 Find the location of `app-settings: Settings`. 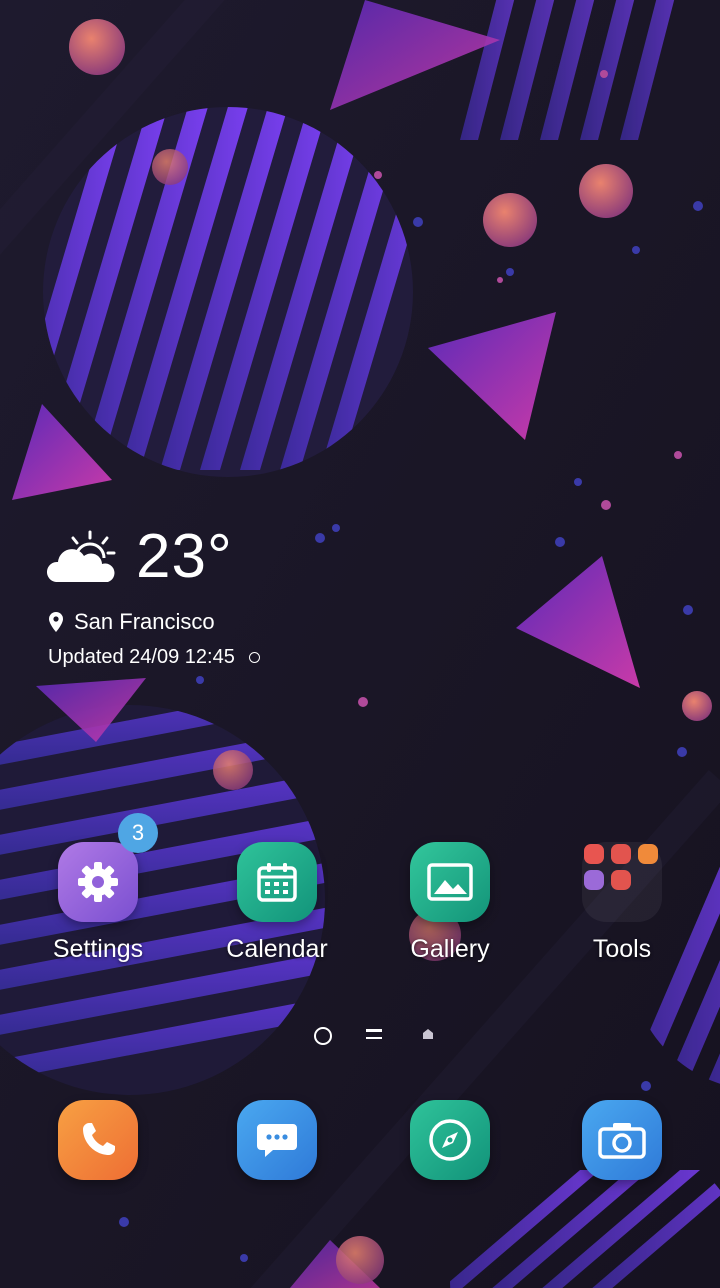

app-settings: Settings is located at coordinates (98, 904).